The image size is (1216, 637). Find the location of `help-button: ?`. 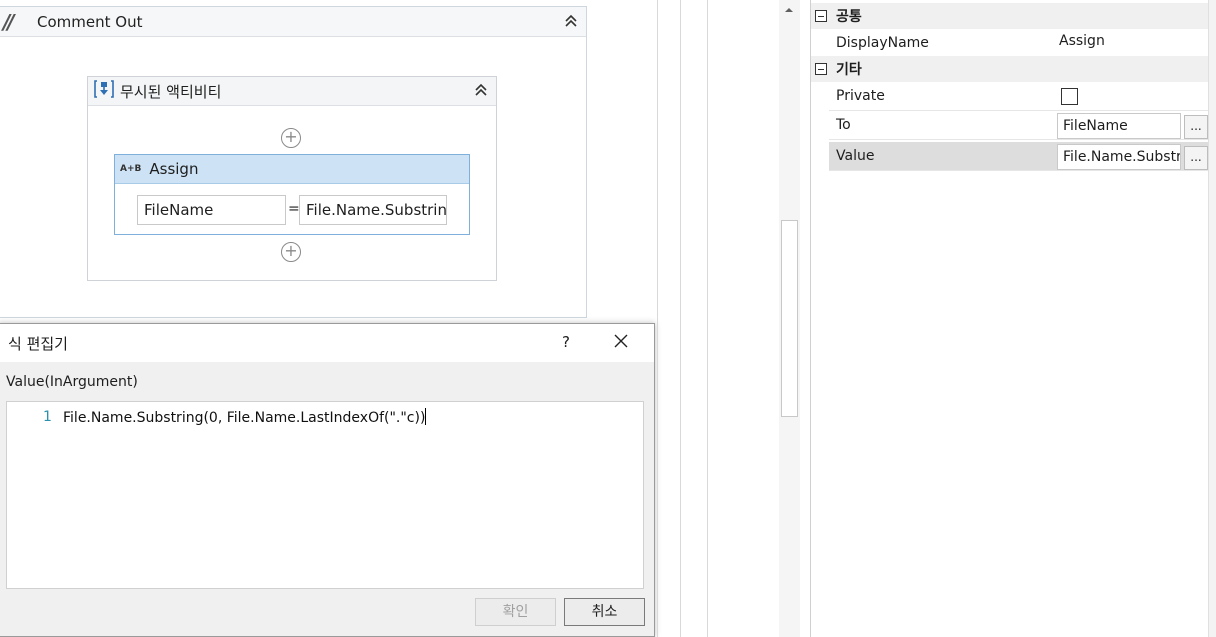

help-button: ? is located at coordinates (566, 342).